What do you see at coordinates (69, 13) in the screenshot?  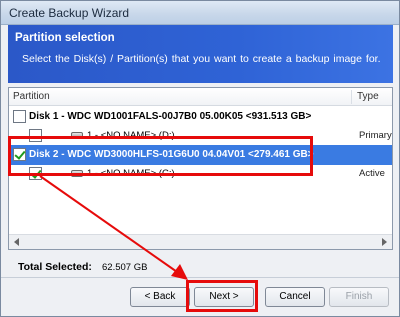 I see `window-title: Create Backup Wizard` at bounding box center [69, 13].